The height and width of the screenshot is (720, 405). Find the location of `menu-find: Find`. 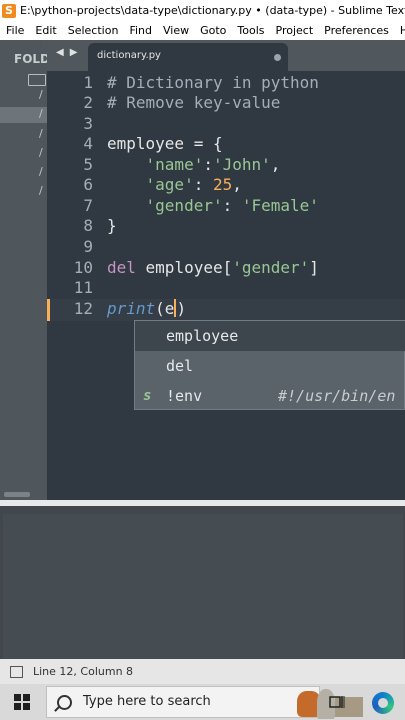

menu-find: Find is located at coordinates (140, 31).